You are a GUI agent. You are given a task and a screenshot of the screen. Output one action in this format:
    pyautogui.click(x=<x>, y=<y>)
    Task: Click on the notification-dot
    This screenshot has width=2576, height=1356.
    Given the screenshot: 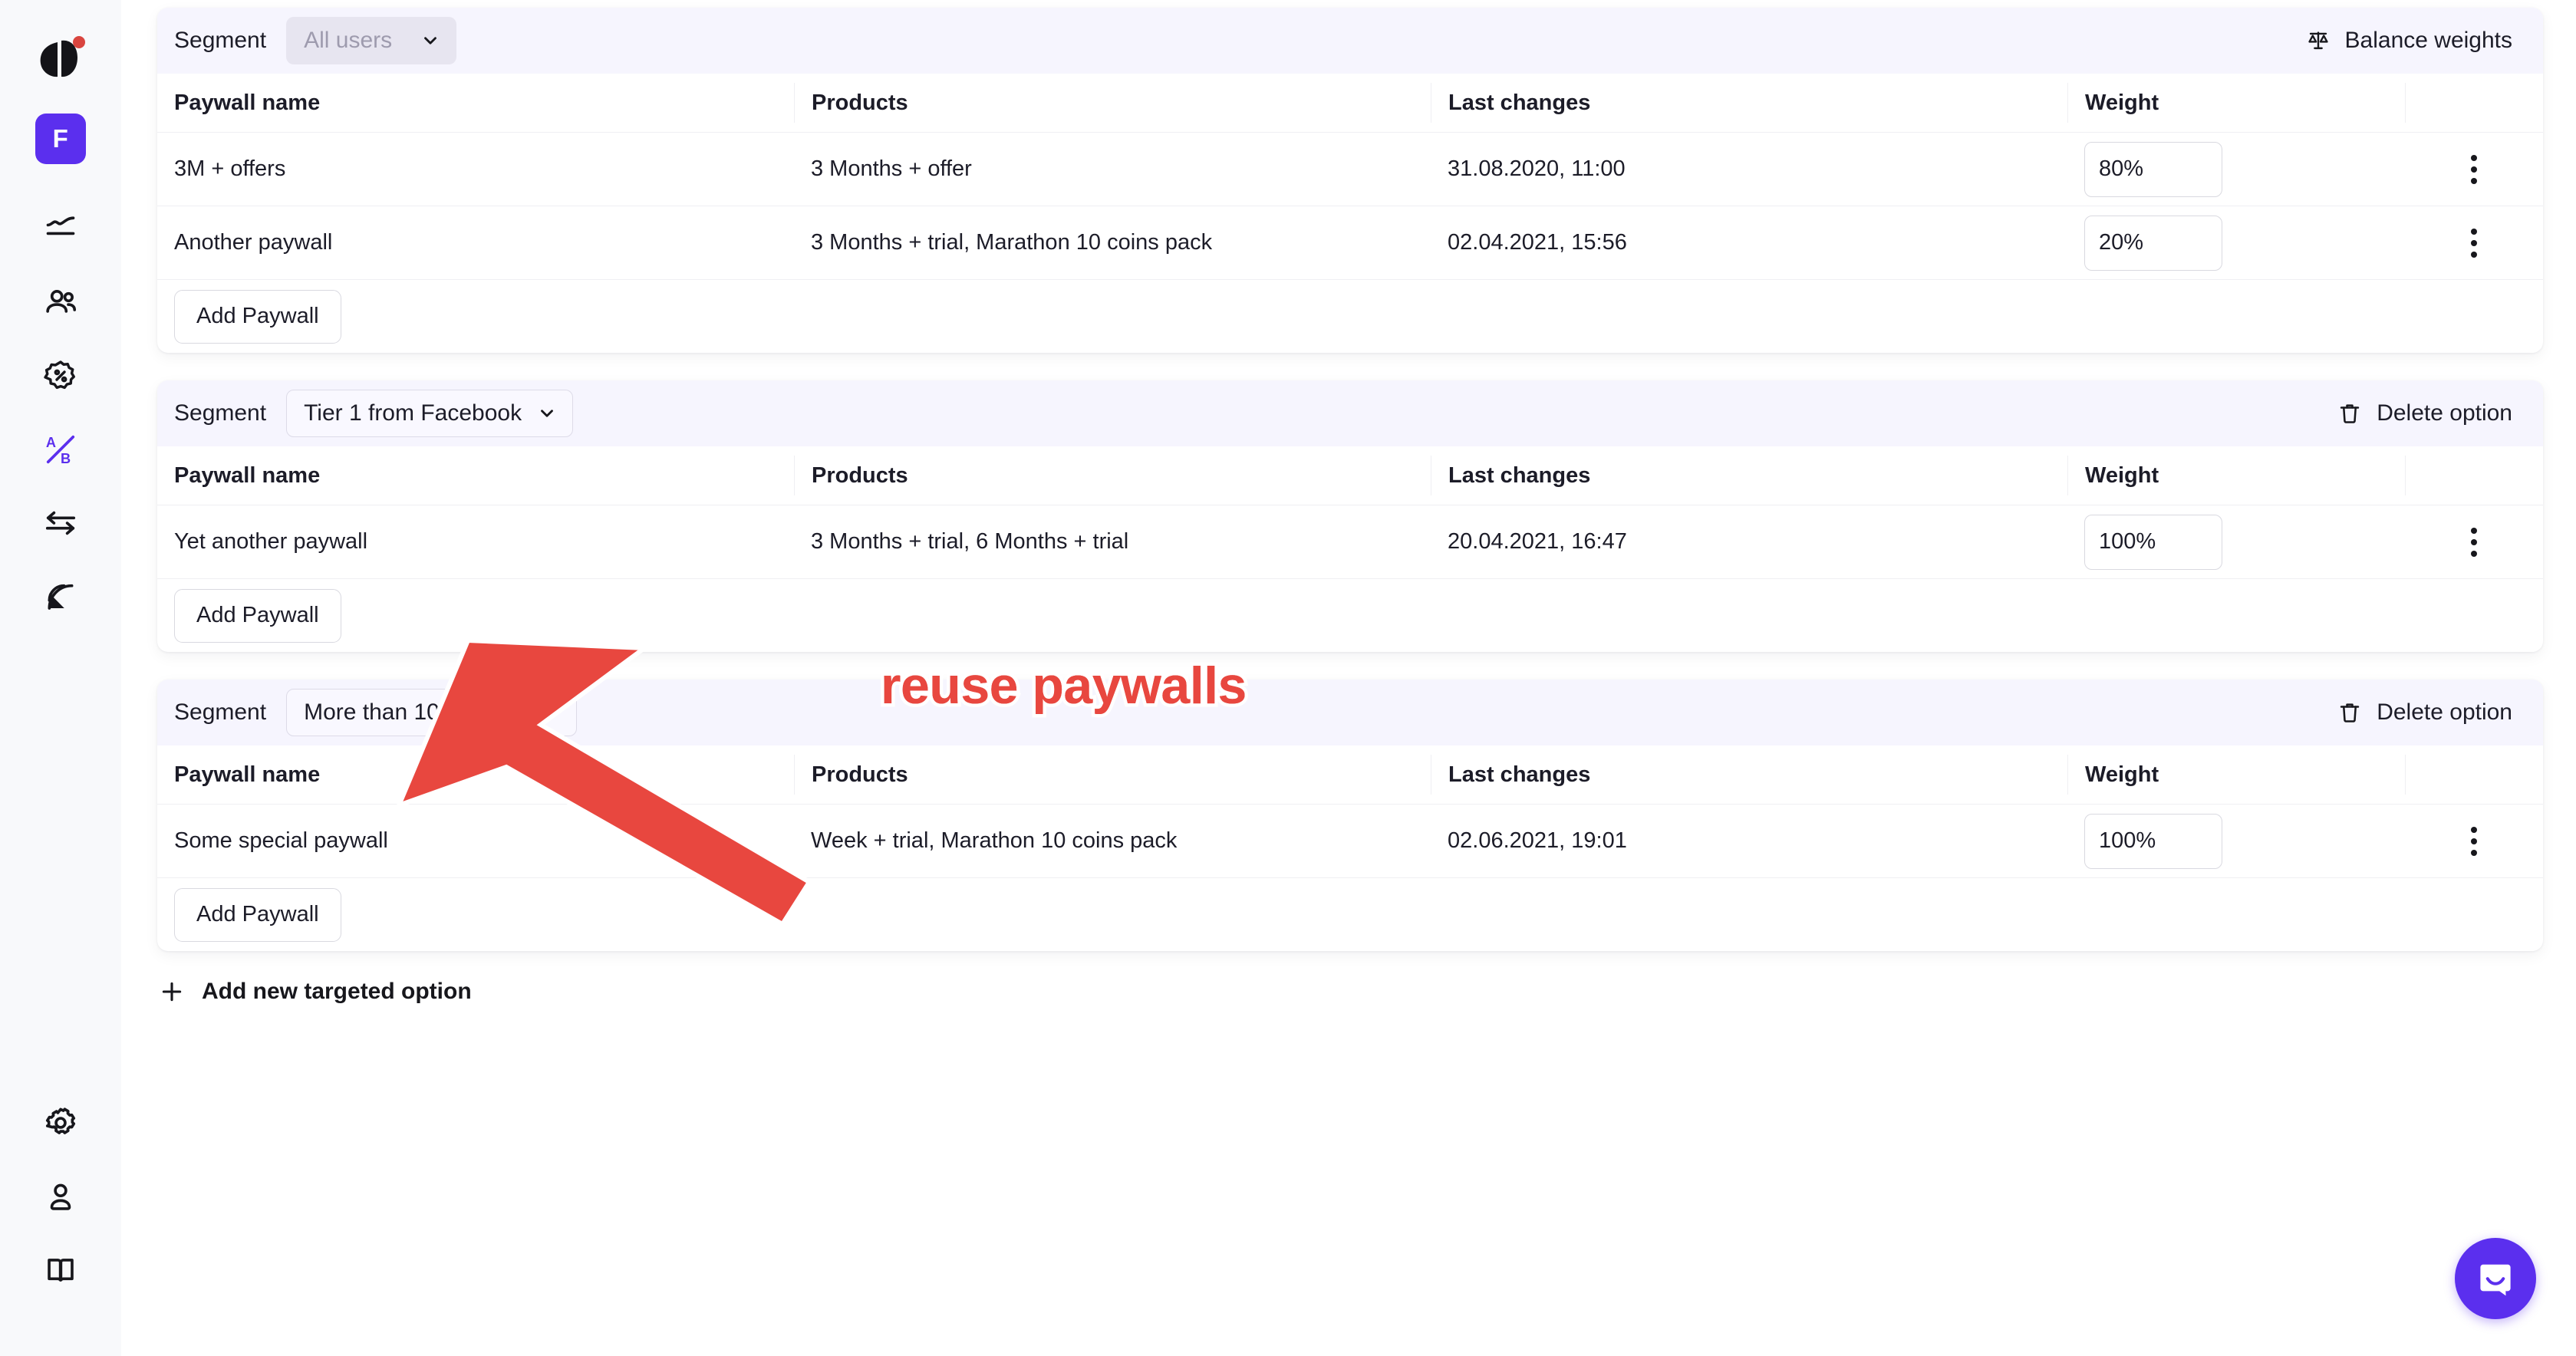 What is the action you would take?
    pyautogui.click(x=79, y=42)
    